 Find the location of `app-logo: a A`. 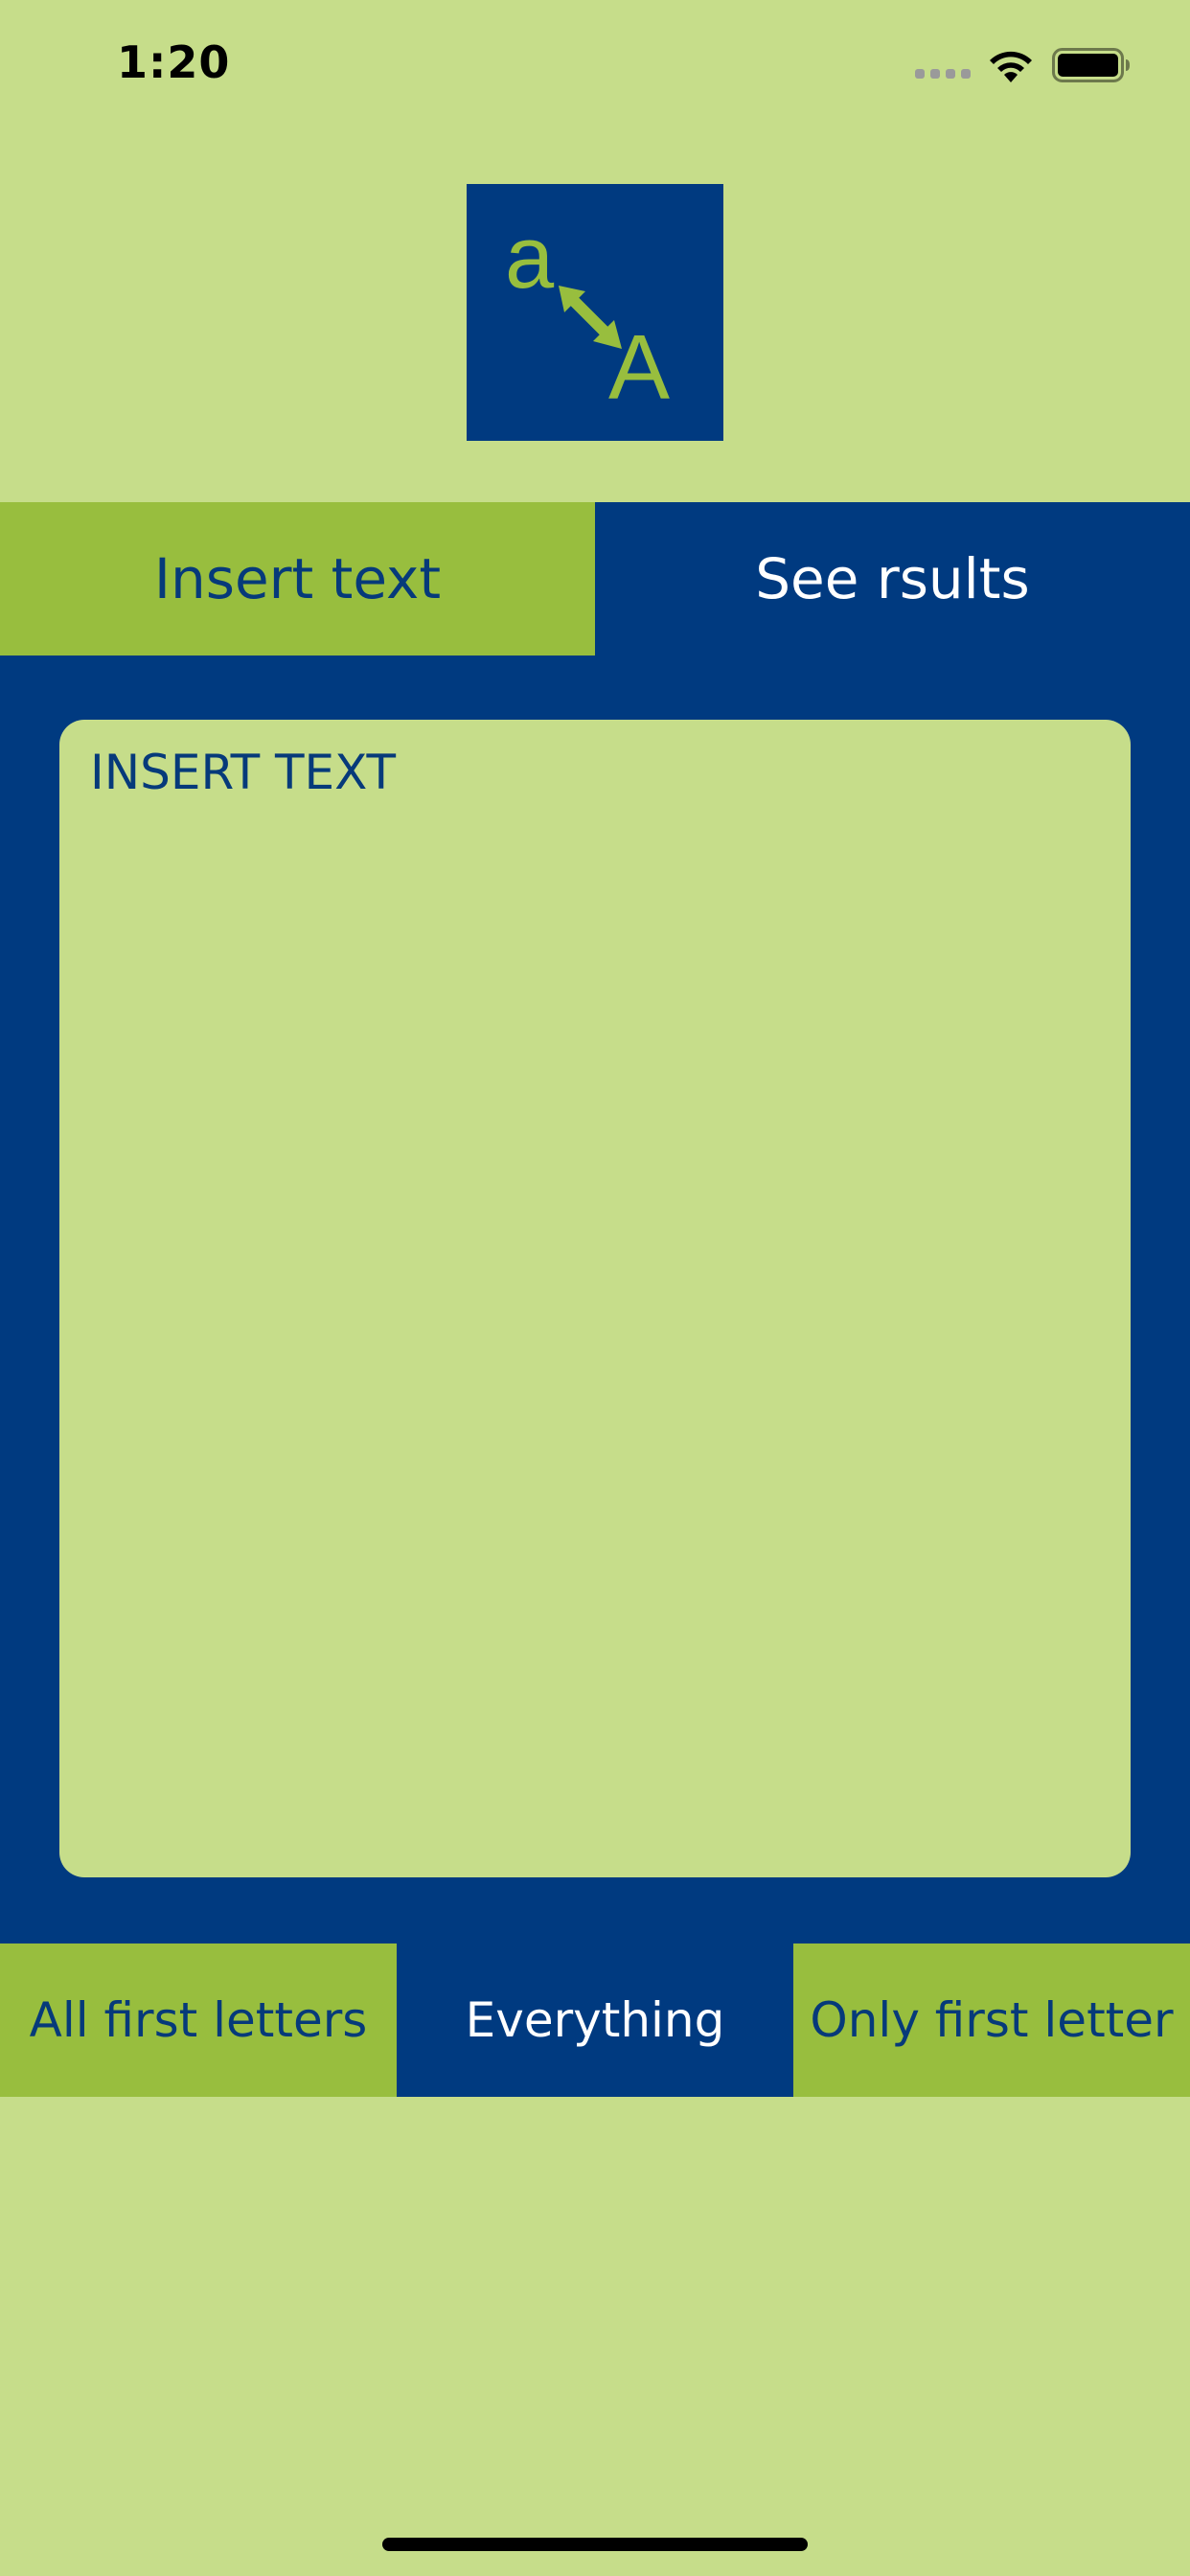

app-logo: a A is located at coordinates (595, 312).